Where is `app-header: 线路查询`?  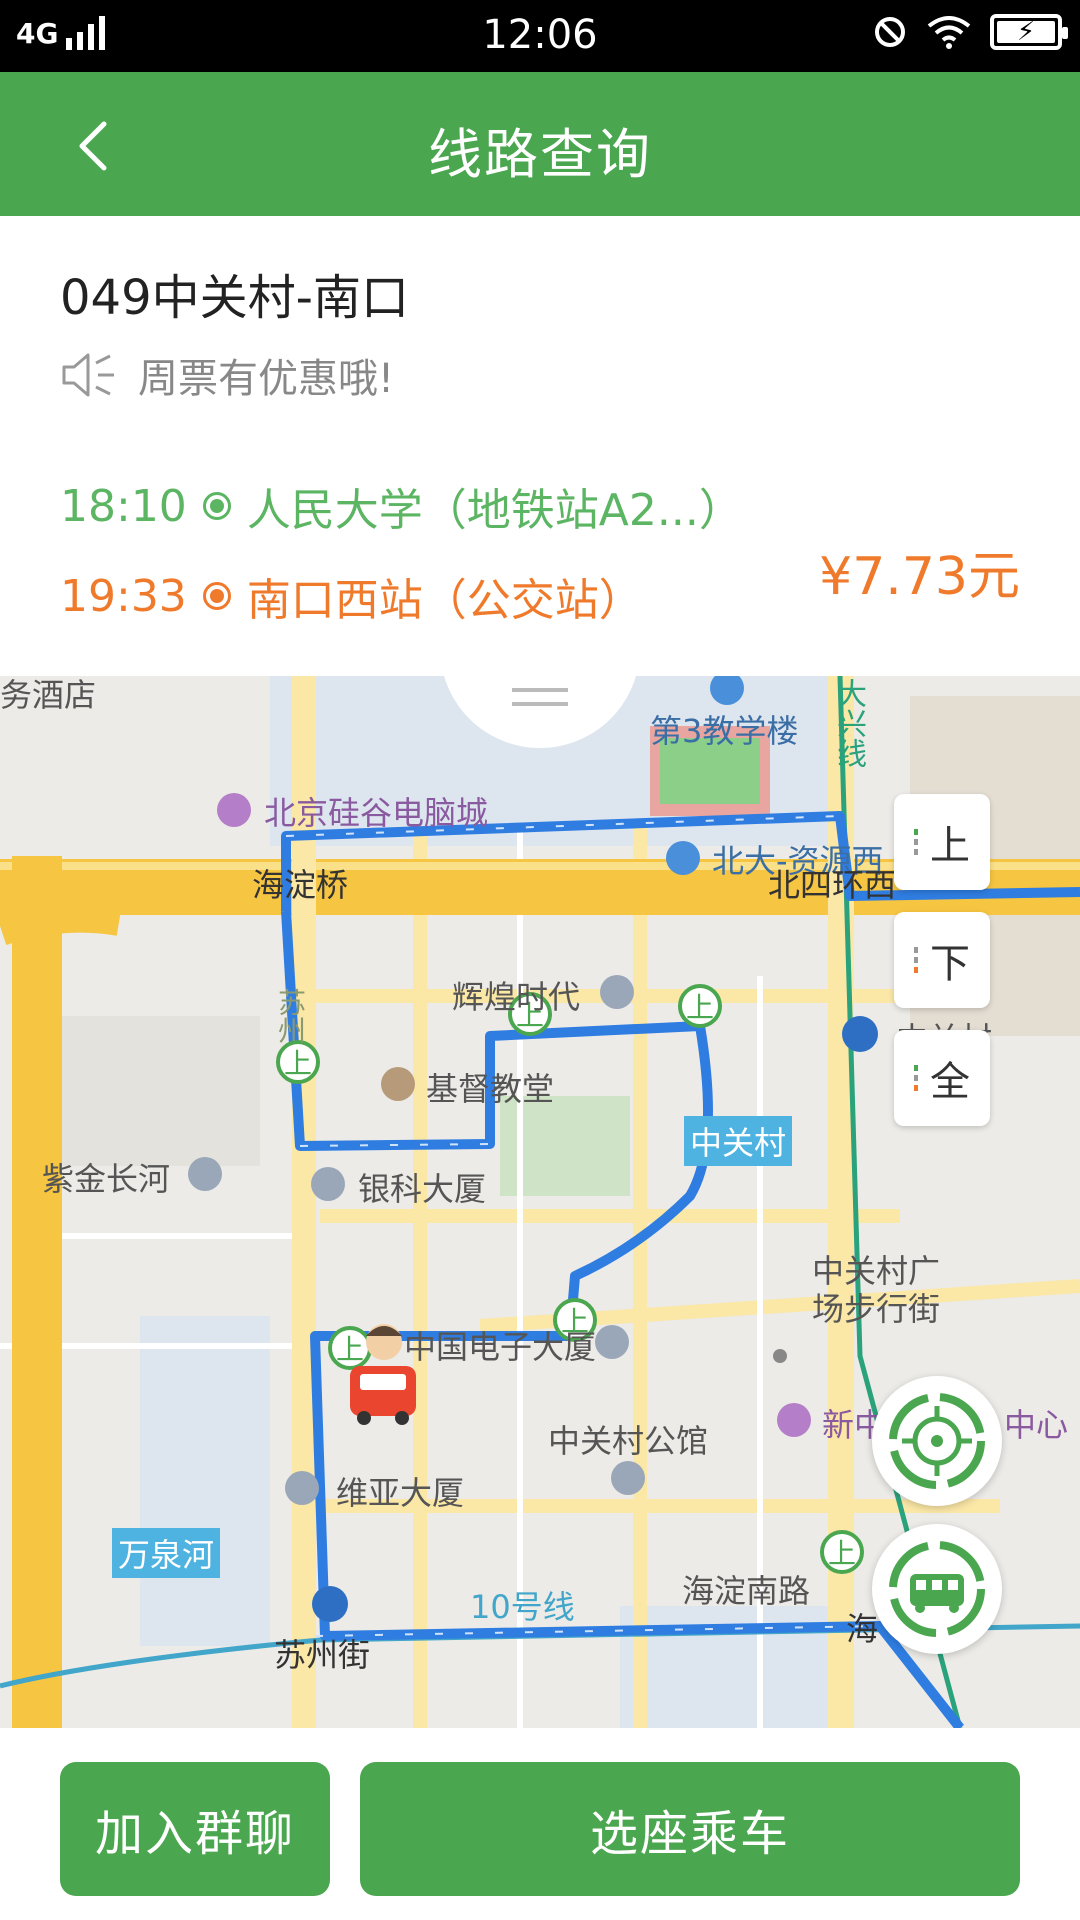
app-header: 线路查询 is located at coordinates (540, 144).